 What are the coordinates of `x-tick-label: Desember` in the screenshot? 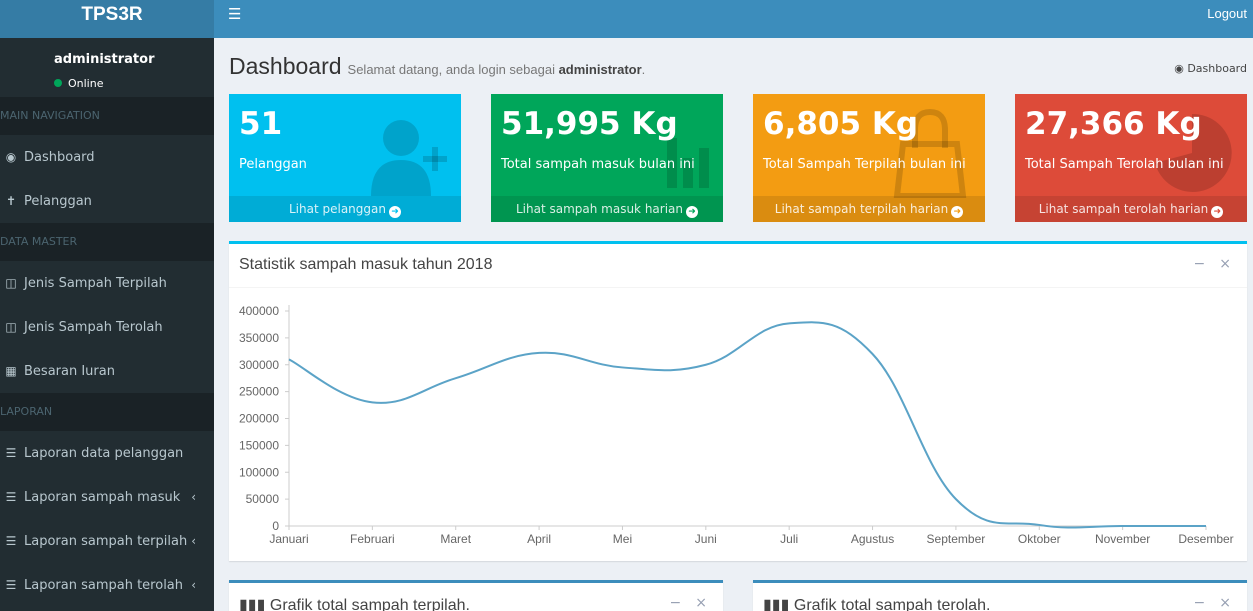 It's located at (1205, 539).